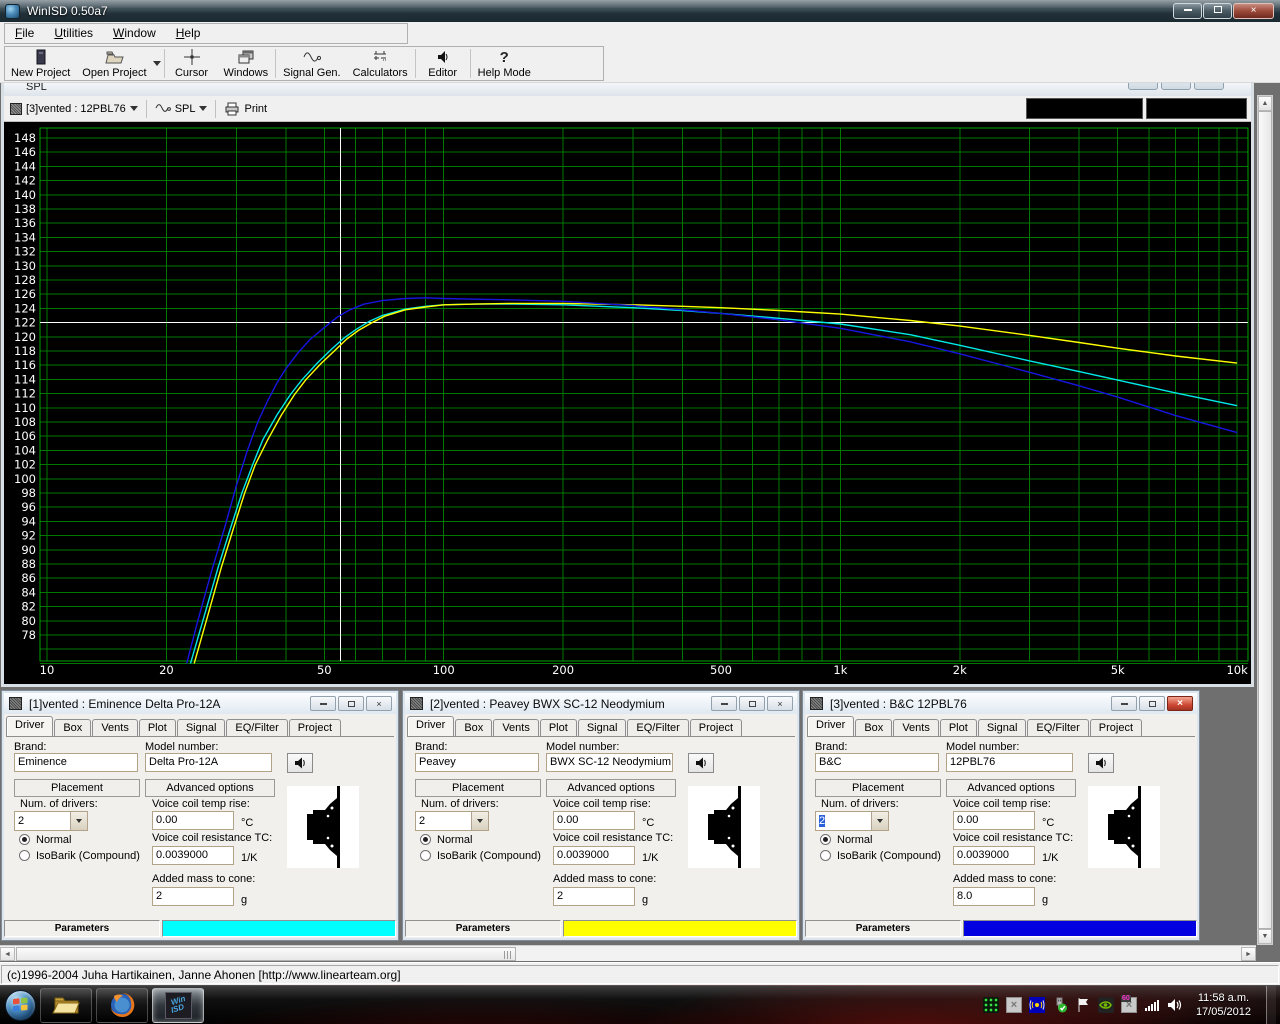  I want to click on horizontal-scrollbar: ◄ ►, so click(628, 953).